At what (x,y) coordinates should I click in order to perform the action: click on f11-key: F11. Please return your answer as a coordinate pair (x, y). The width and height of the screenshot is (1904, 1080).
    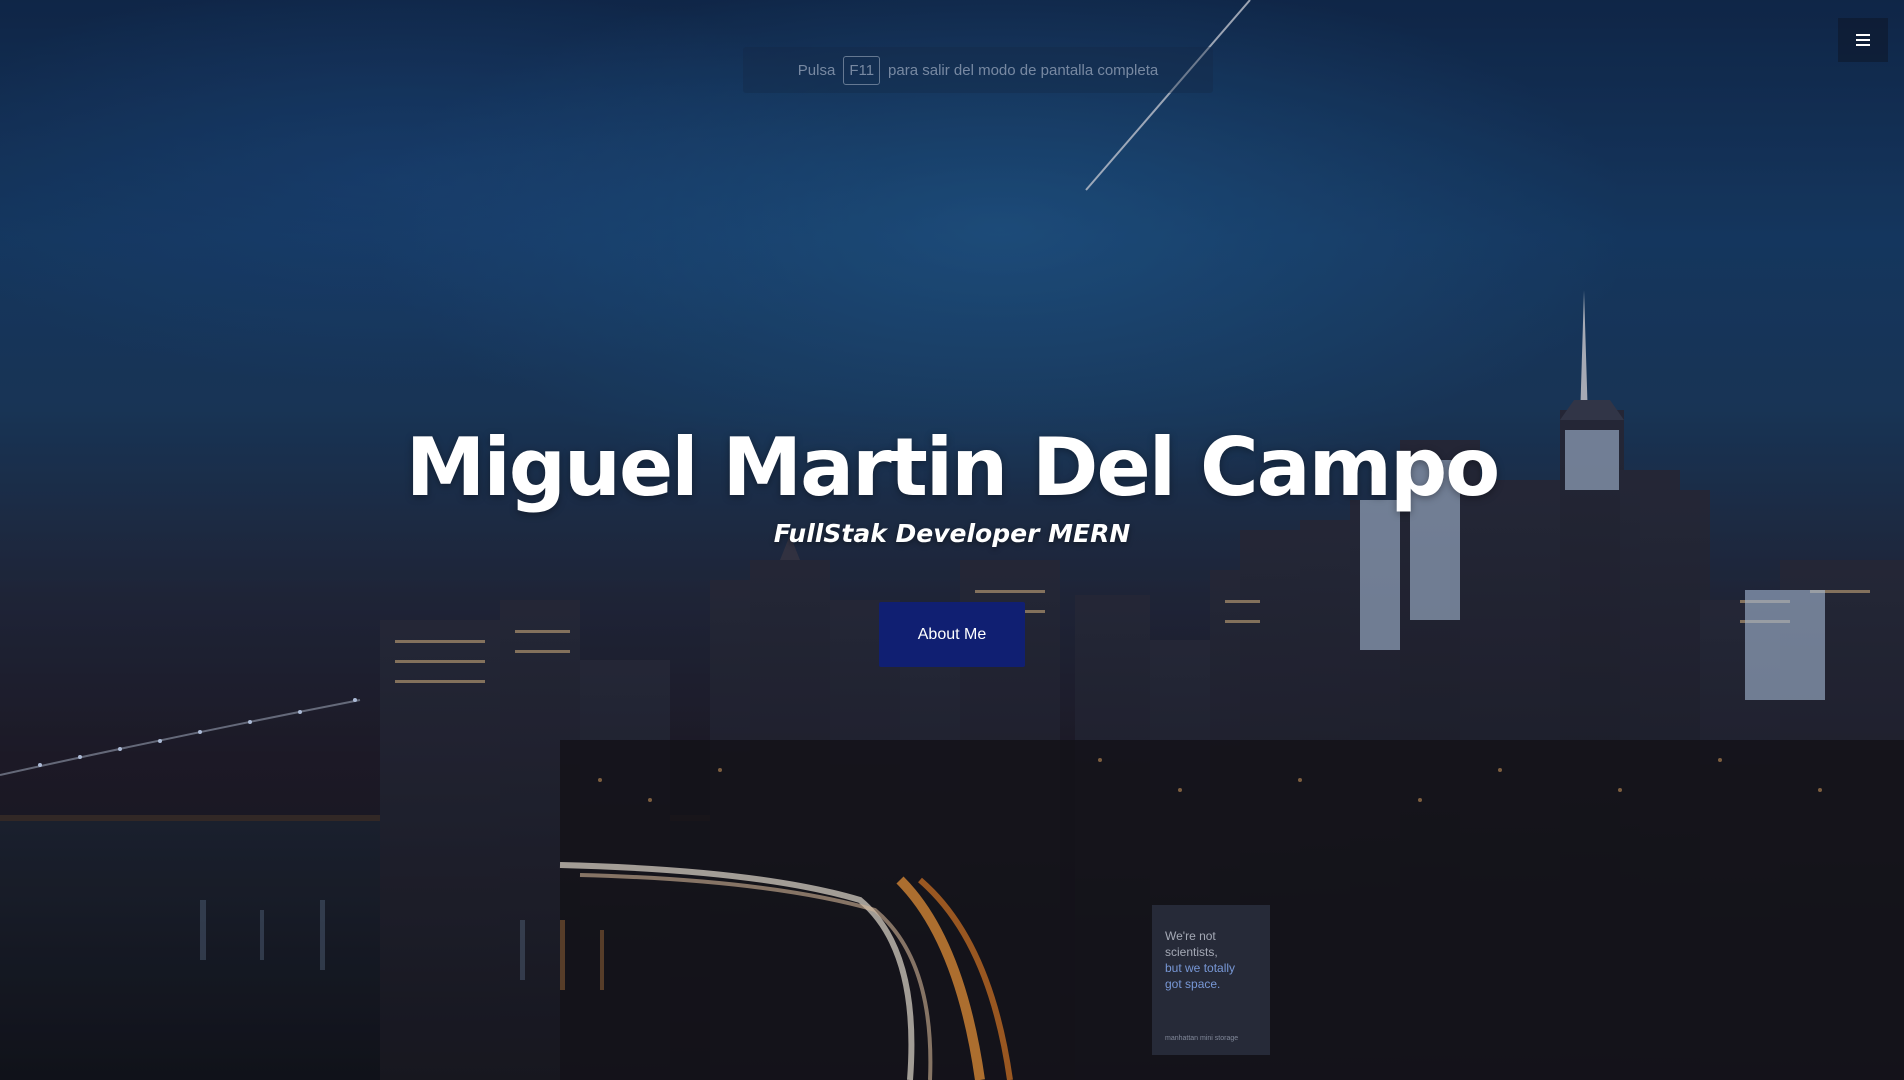
    Looking at the image, I should click on (862, 70).